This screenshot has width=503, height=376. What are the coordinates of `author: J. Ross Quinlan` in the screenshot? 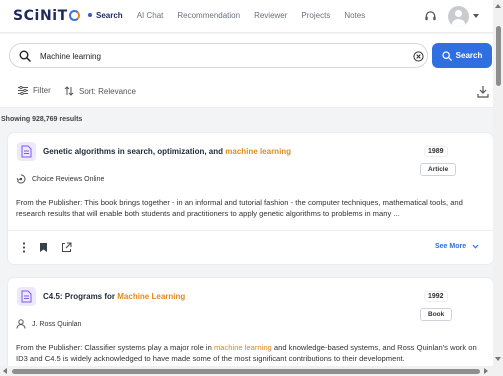 It's located at (48, 324).